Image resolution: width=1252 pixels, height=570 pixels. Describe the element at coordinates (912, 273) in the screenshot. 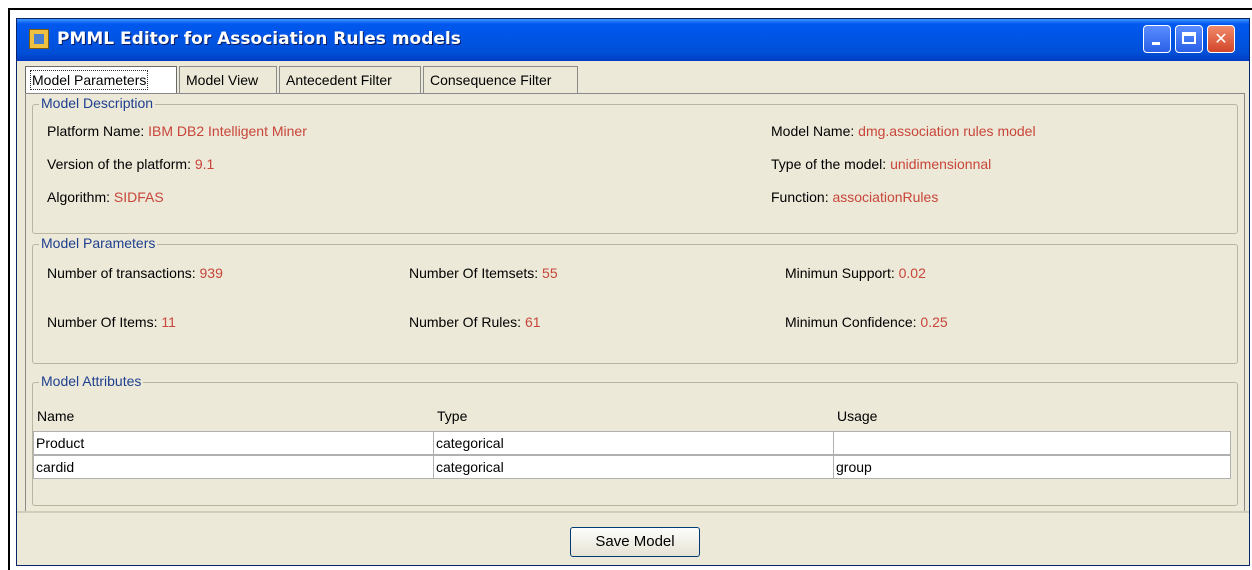

I see `field-value: 0.02` at that location.